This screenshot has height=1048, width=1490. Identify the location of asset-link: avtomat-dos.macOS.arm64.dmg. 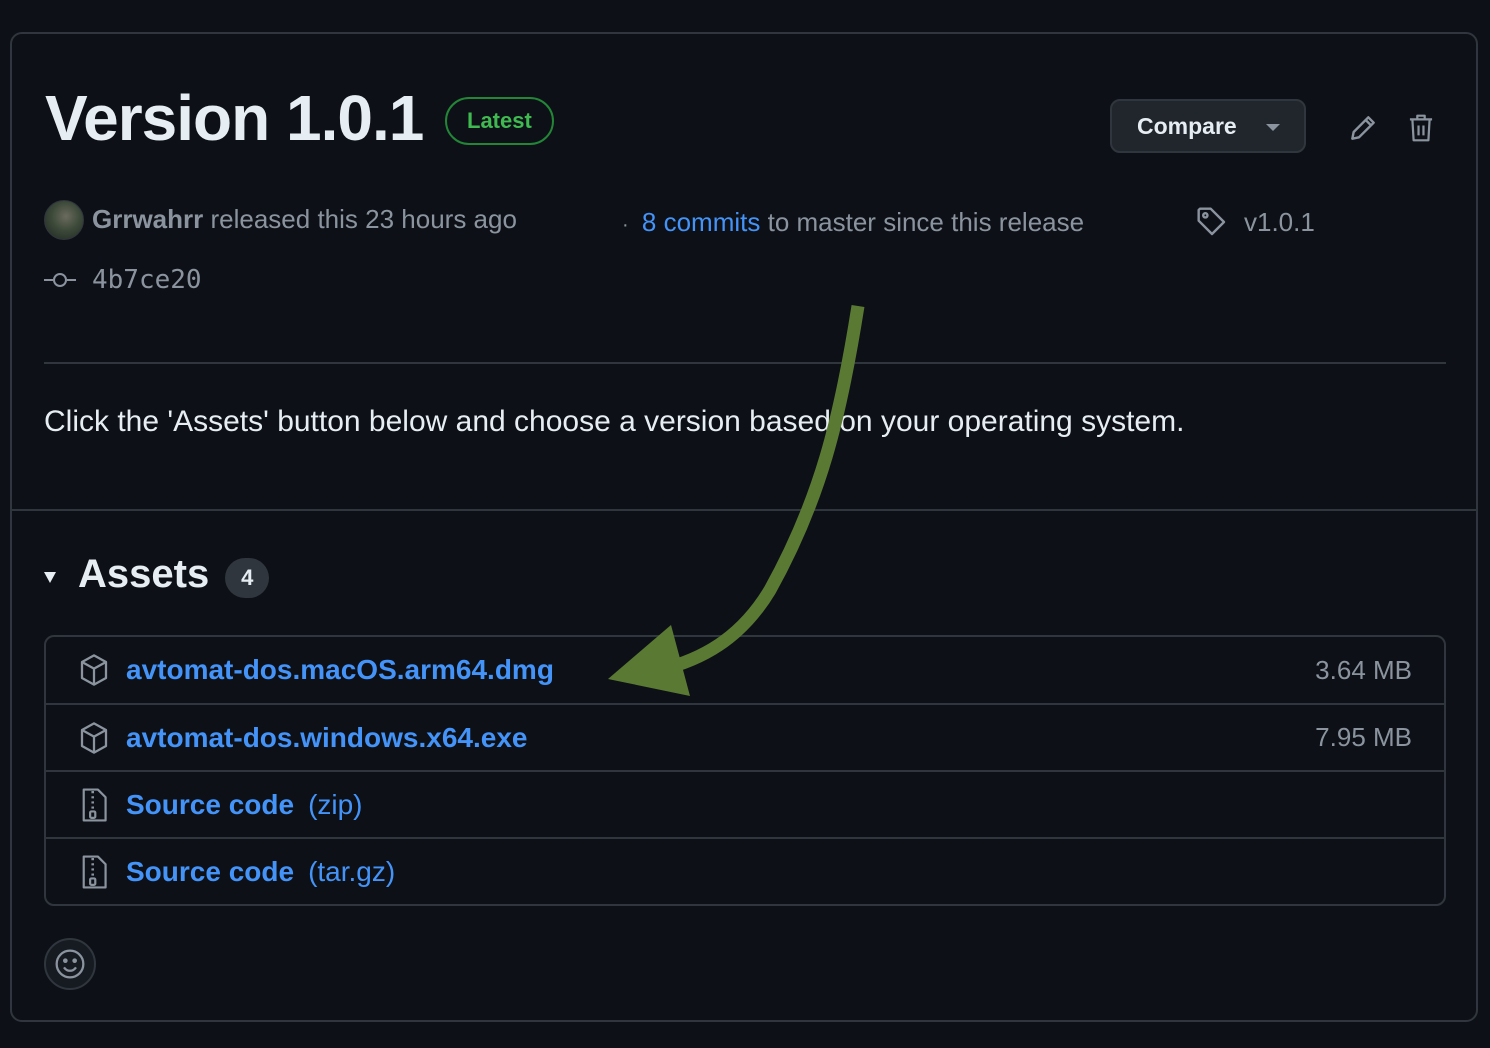
(340, 670).